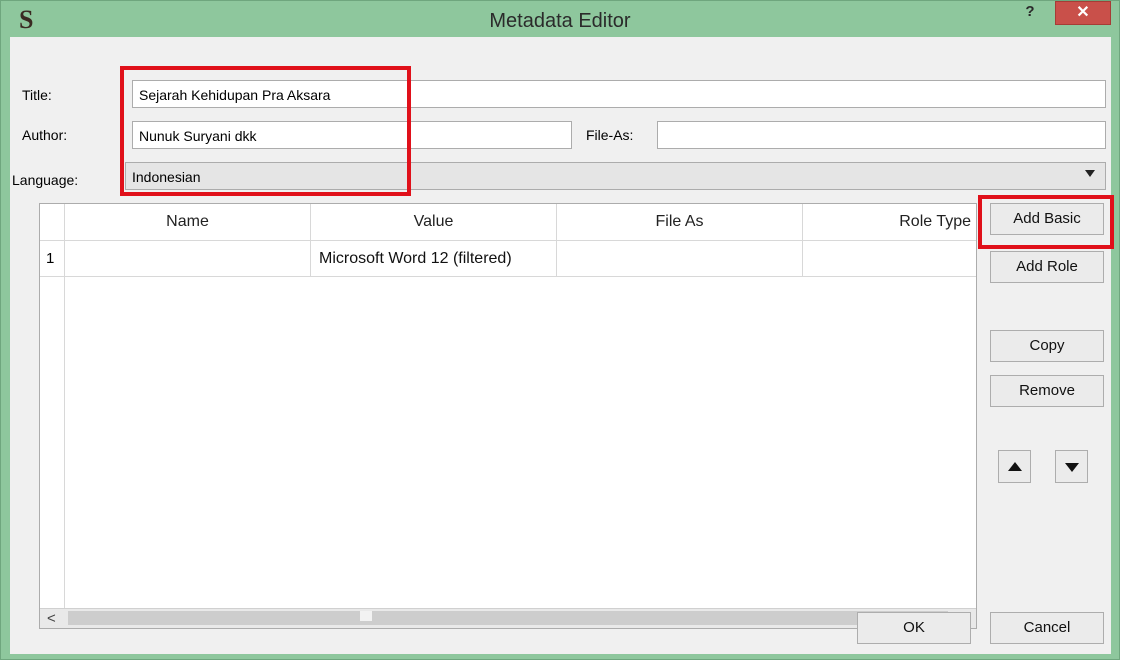  What do you see at coordinates (881, 135) in the screenshot?
I see `file-as-input` at bounding box center [881, 135].